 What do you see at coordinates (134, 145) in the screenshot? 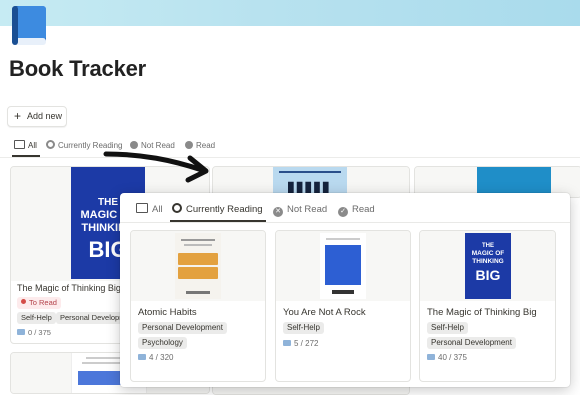
I see `x-circle-icon` at bounding box center [134, 145].